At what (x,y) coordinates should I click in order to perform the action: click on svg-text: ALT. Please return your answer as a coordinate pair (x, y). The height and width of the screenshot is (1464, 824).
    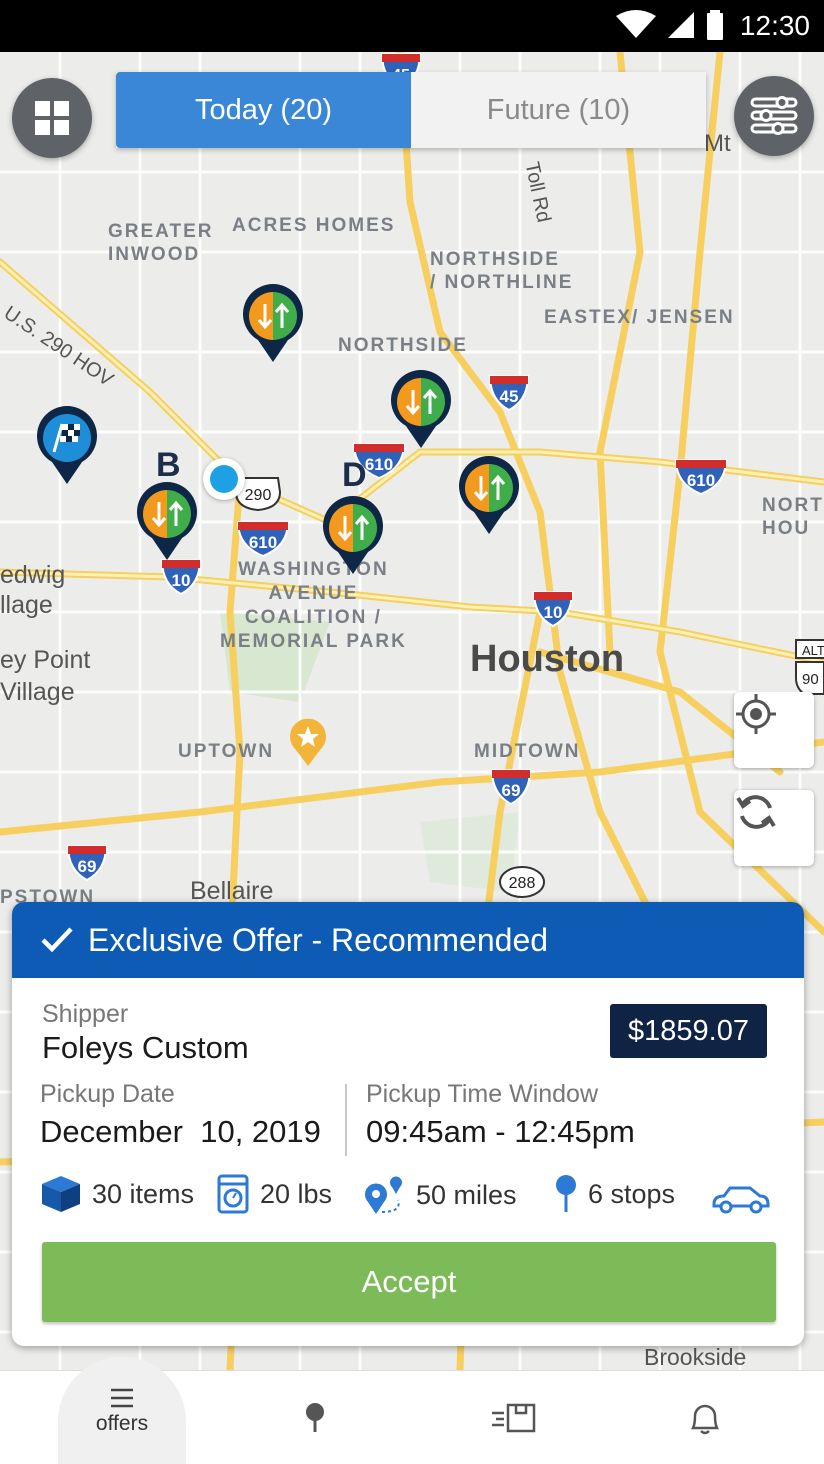
    Looking at the image, I should click on (813, 650).